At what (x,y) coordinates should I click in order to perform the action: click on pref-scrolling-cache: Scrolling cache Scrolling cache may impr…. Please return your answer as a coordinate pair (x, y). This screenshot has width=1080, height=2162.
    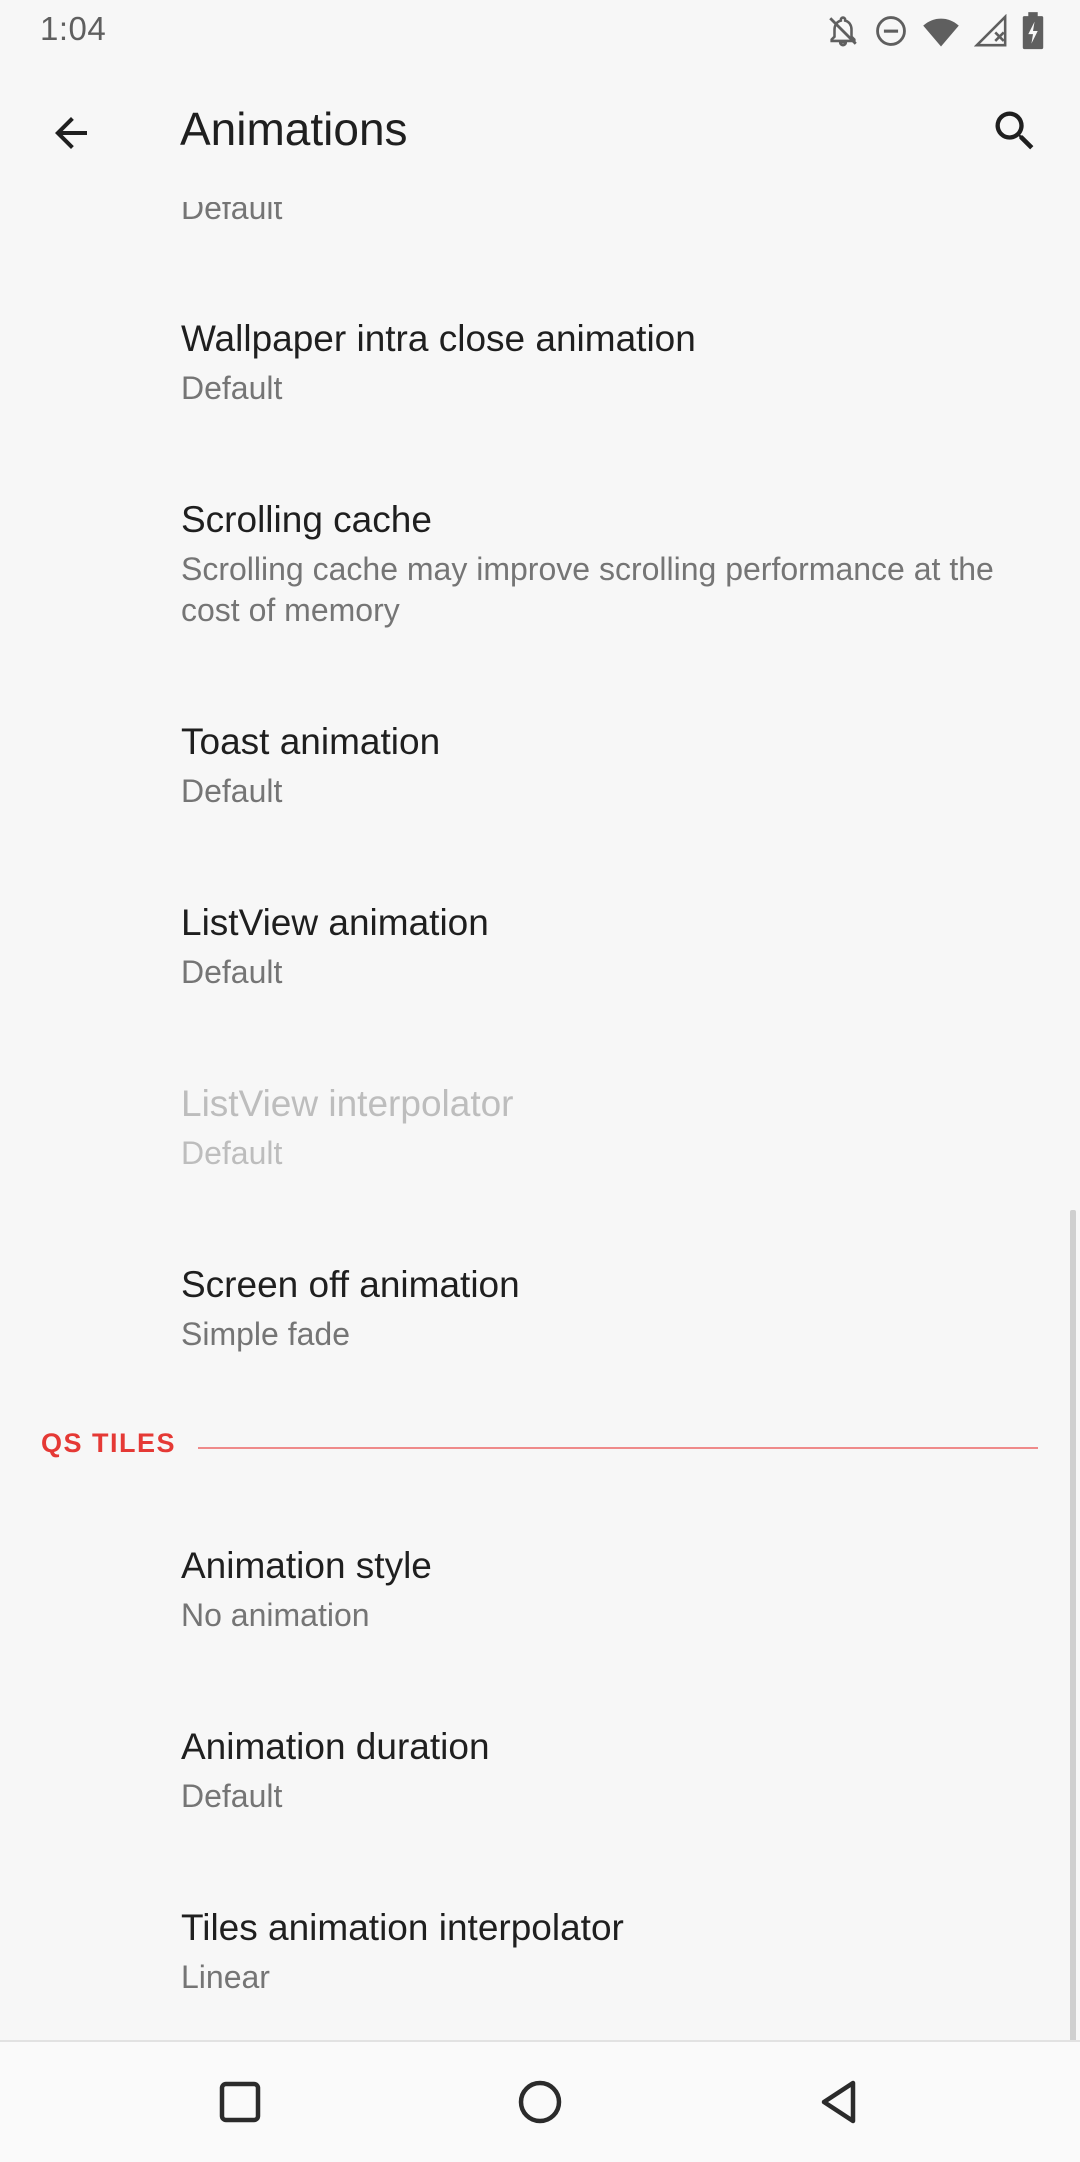
    Looking at the image, I should click on (540, 574).